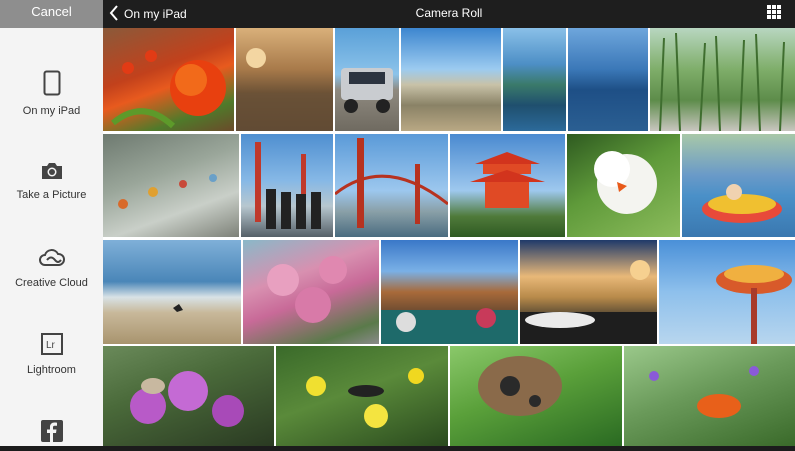 The height and width of the screenshot is (451, 795). Describe the element at coordinates (51, 259) in the screenshot. I see `creative-cloud-icon` at that location.